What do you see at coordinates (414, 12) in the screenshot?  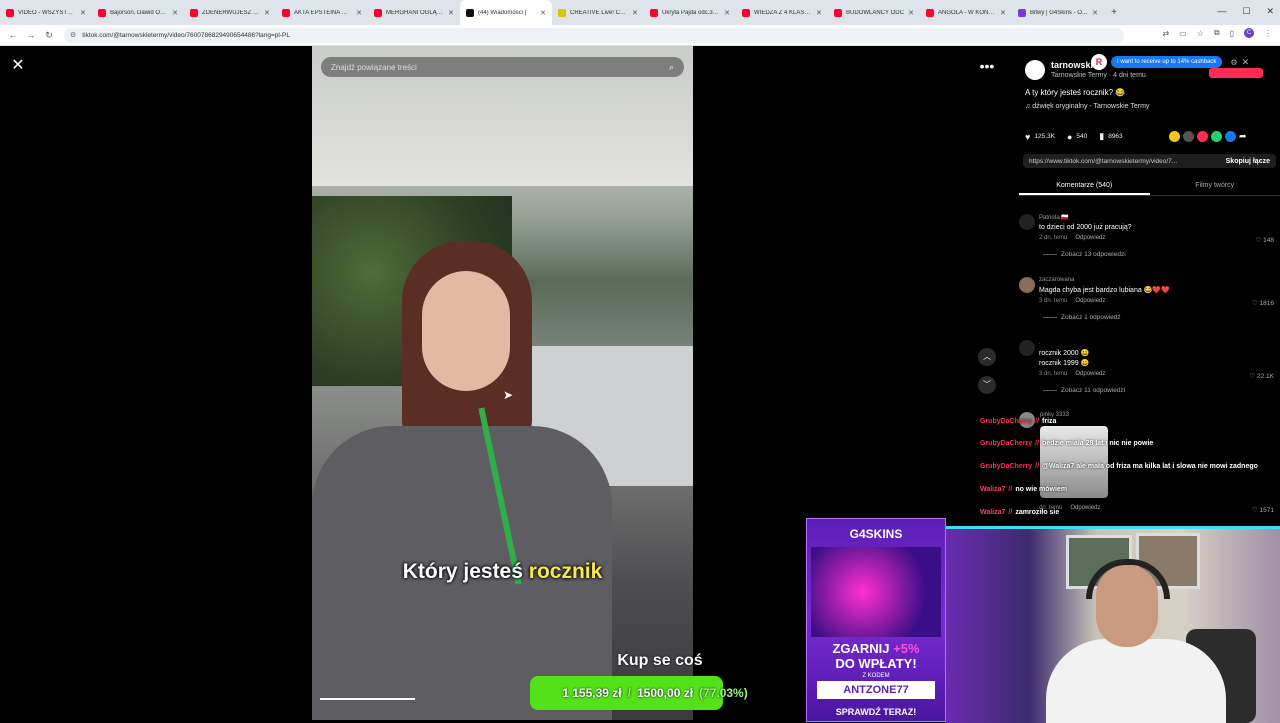 I see `browser-tab: MERGHANI OGLĄDA✕` at bounding box center [414, 12].